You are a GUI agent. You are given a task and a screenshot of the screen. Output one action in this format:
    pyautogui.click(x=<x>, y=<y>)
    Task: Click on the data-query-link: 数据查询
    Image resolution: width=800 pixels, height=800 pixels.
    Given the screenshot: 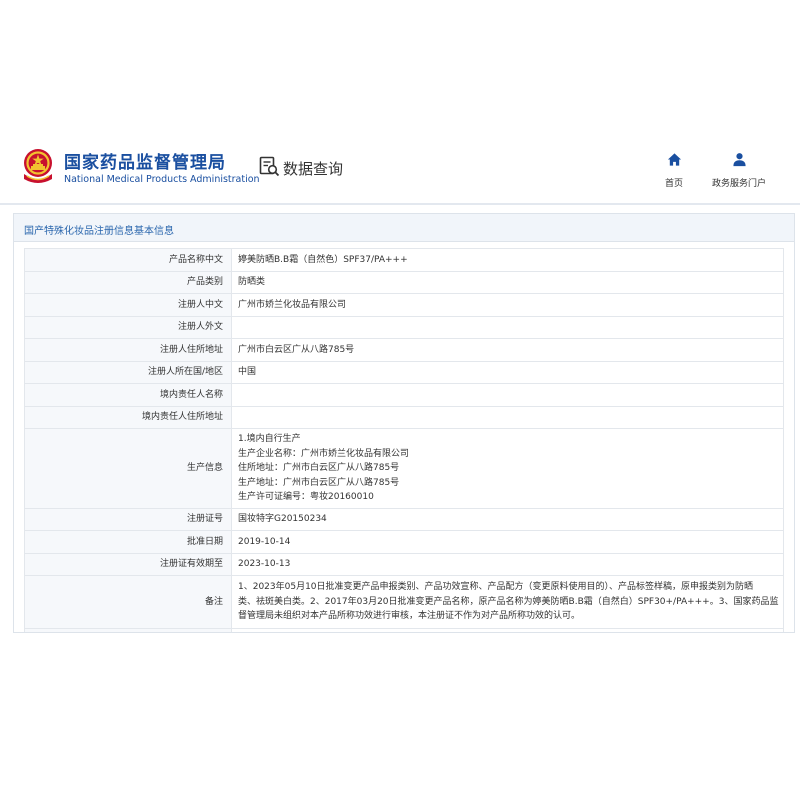 What is the action you would take?
    pyautogui.click(x=300, y=168)
    